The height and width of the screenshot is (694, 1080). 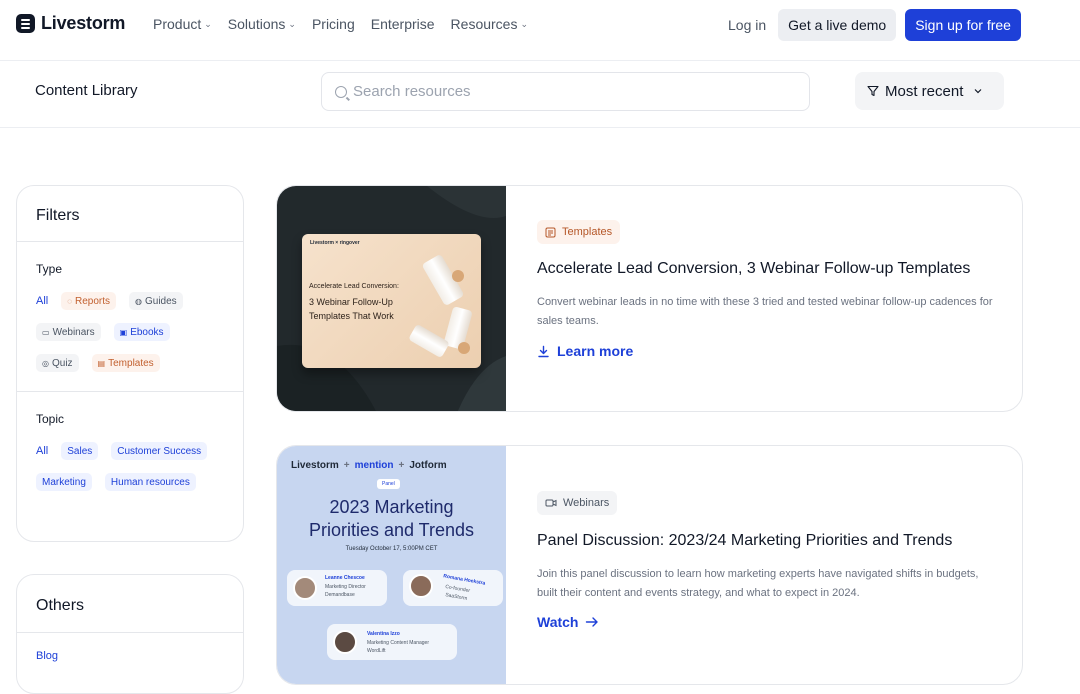 I want to click on livestorm-logo: Livestorm, so click(x=70, y=23).